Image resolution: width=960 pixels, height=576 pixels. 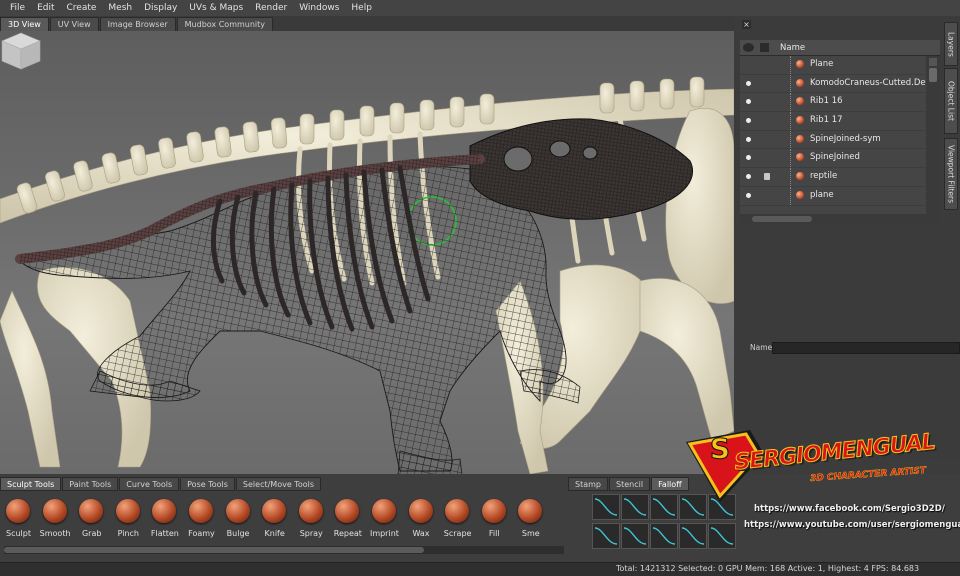 What do you see at coordinates (833, 121) in the screenshot?
I see `object-list-row: Rib1 17` at bounding box center [833, 121].